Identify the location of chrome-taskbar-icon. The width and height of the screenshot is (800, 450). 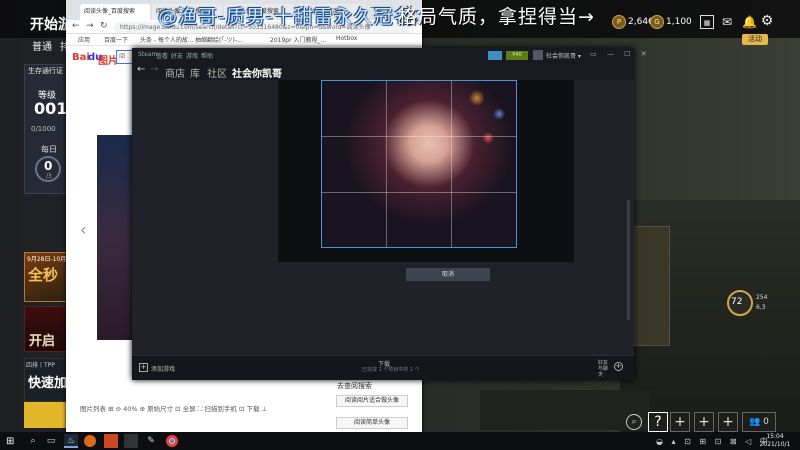
(172, 441).